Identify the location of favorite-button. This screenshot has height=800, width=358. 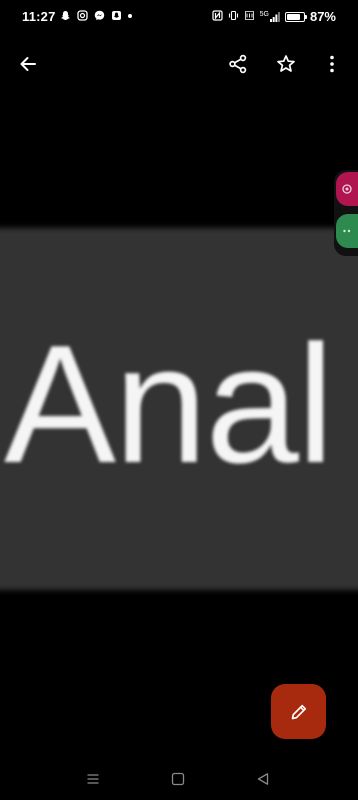
(286, 64).